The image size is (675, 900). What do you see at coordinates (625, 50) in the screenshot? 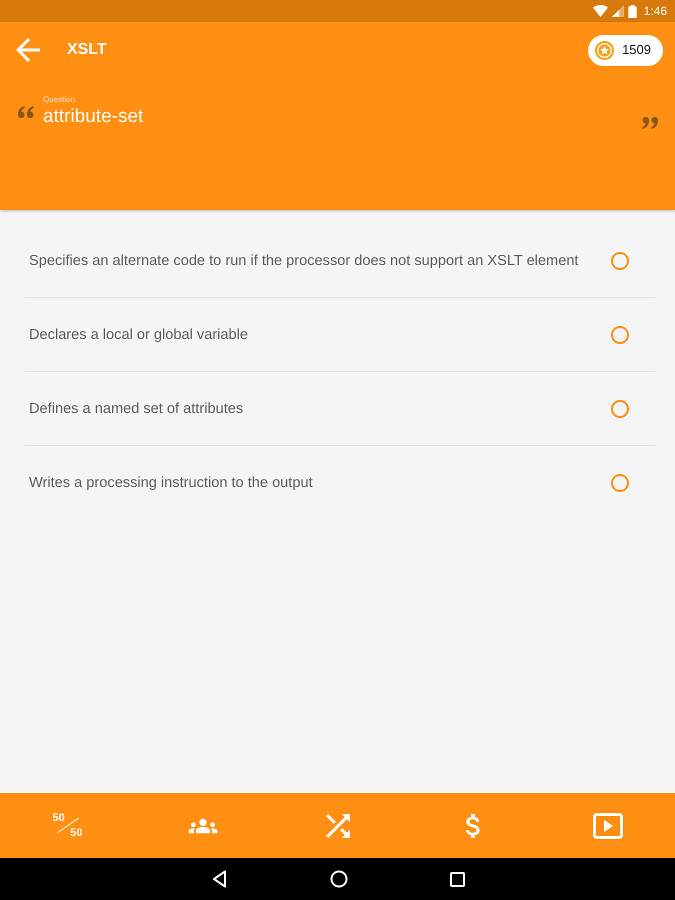
I see `coins-counter: 1509` at bounding box center [625, 50].